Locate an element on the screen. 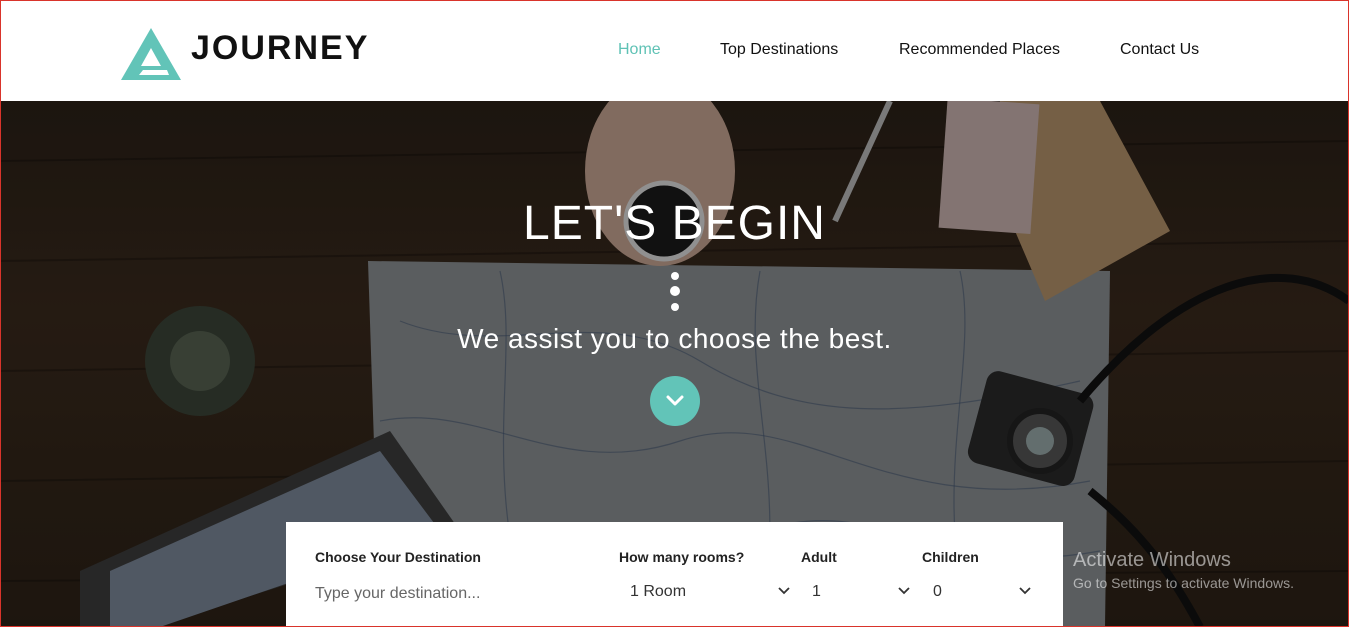 The height and width of the screenshot is (627, 1349). nav-home: Home is located at coordinates (639, 50).